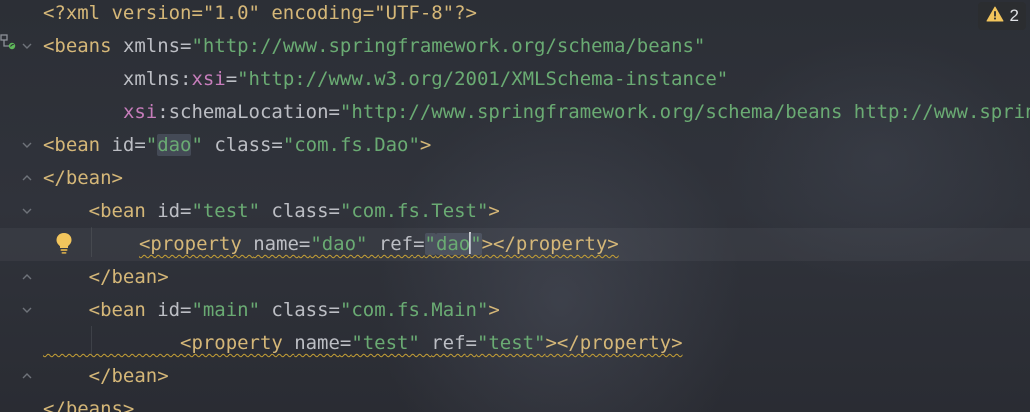 The width and height of the screenshot is (1030, 412). Describe the element at coordinates (351, 145) in the screenshot. I see `code-token: "com.fs.Dao"` at that location.